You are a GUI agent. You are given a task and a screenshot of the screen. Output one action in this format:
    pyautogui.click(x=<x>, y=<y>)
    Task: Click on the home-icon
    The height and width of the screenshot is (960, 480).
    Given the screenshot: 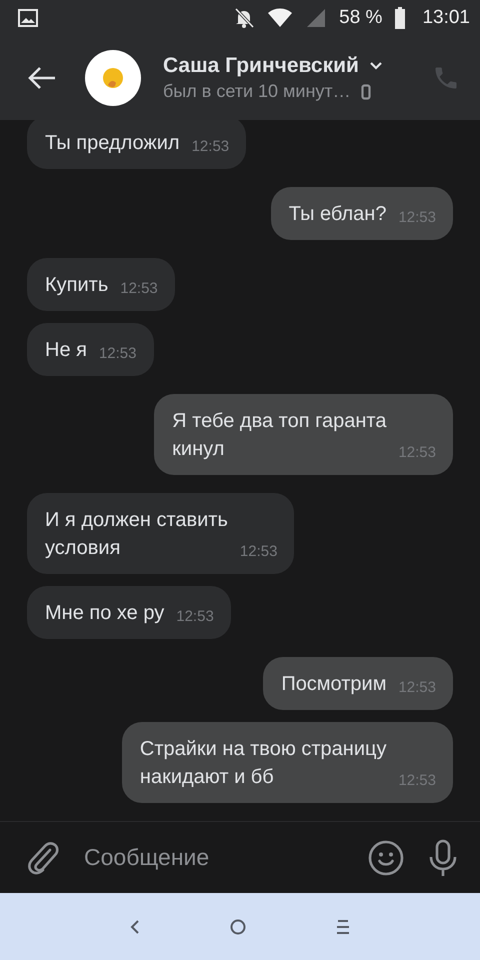 What is the action you would take?
    pyautogui.click(x=238, y=926)
    